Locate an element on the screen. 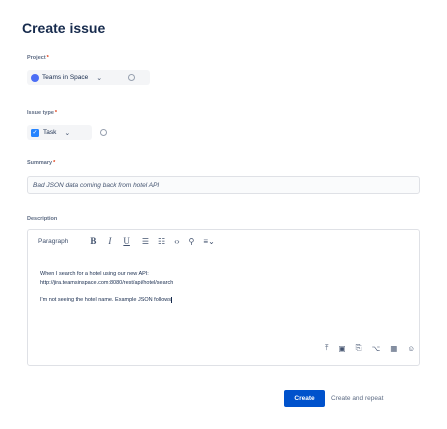  summary-label: Summary* is located at coordinates (41, 163).